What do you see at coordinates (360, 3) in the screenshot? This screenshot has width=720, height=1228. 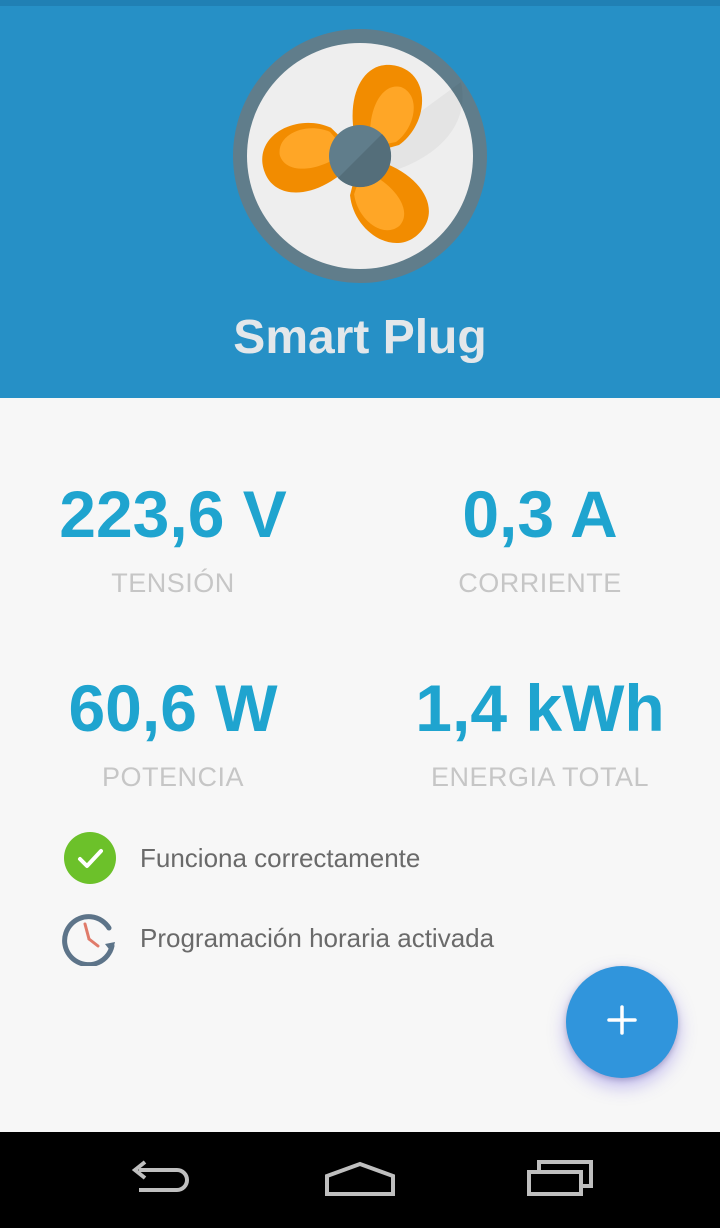 I see `status-bar-shadow` at bounding box center [360, 3].